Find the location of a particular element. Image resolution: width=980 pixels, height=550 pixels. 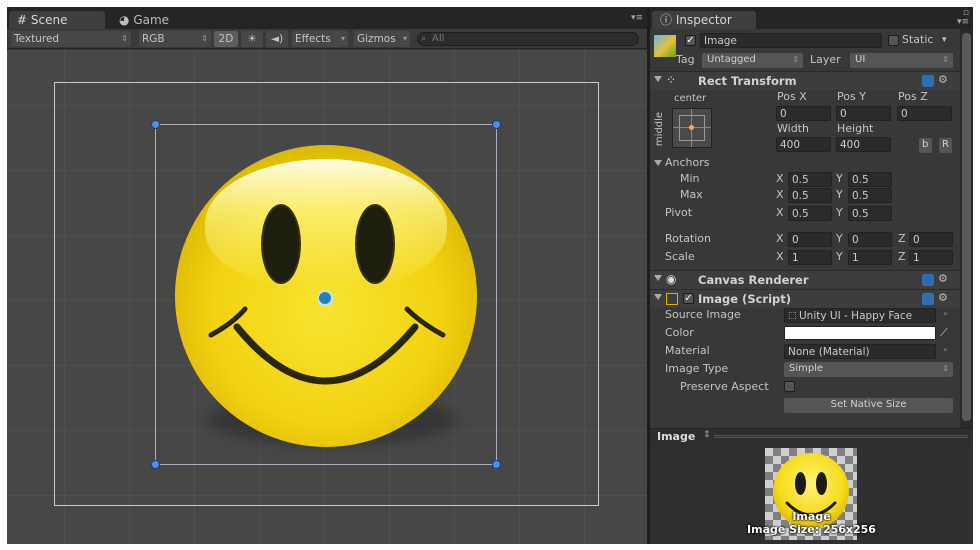

rect-transform-header: ⁘ Rect Transform ⚙ is located at coordinates (808, 80).